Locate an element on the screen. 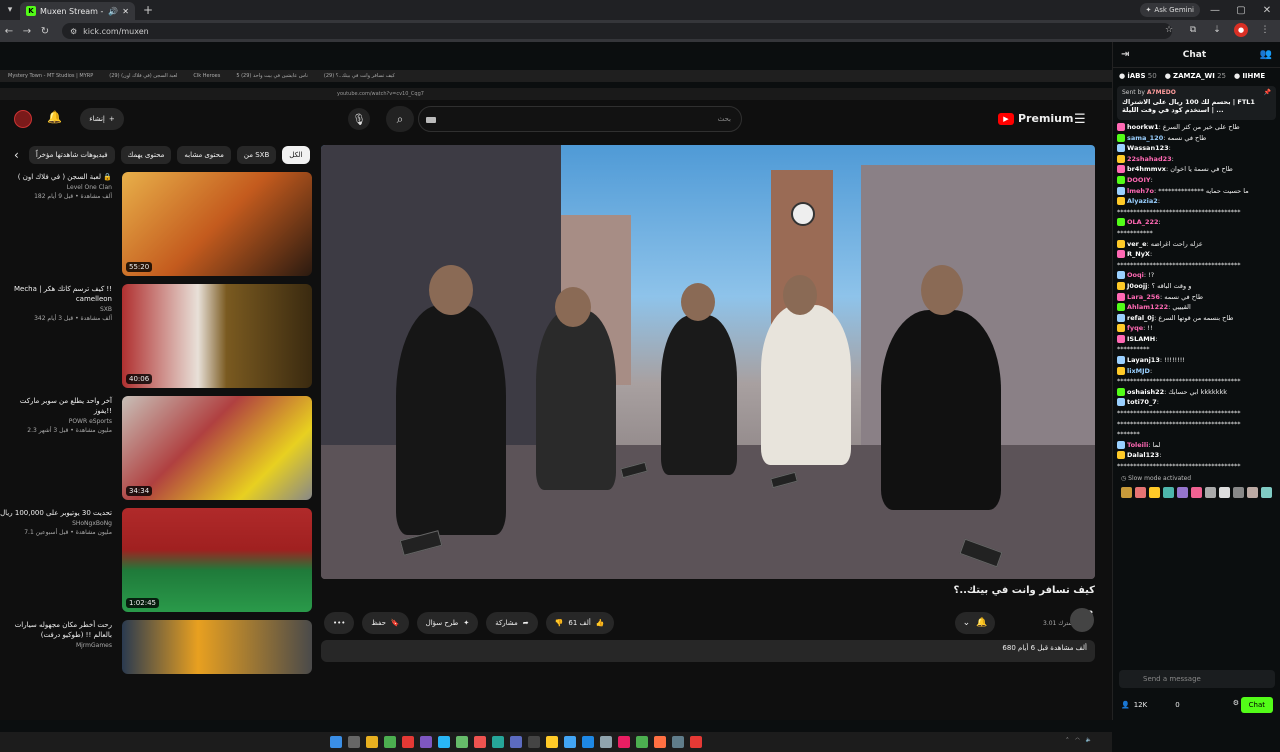 Image resolution: width=1280 pixels, height=752 pixels. keyboard-icon is located at coordinates (431, 120).